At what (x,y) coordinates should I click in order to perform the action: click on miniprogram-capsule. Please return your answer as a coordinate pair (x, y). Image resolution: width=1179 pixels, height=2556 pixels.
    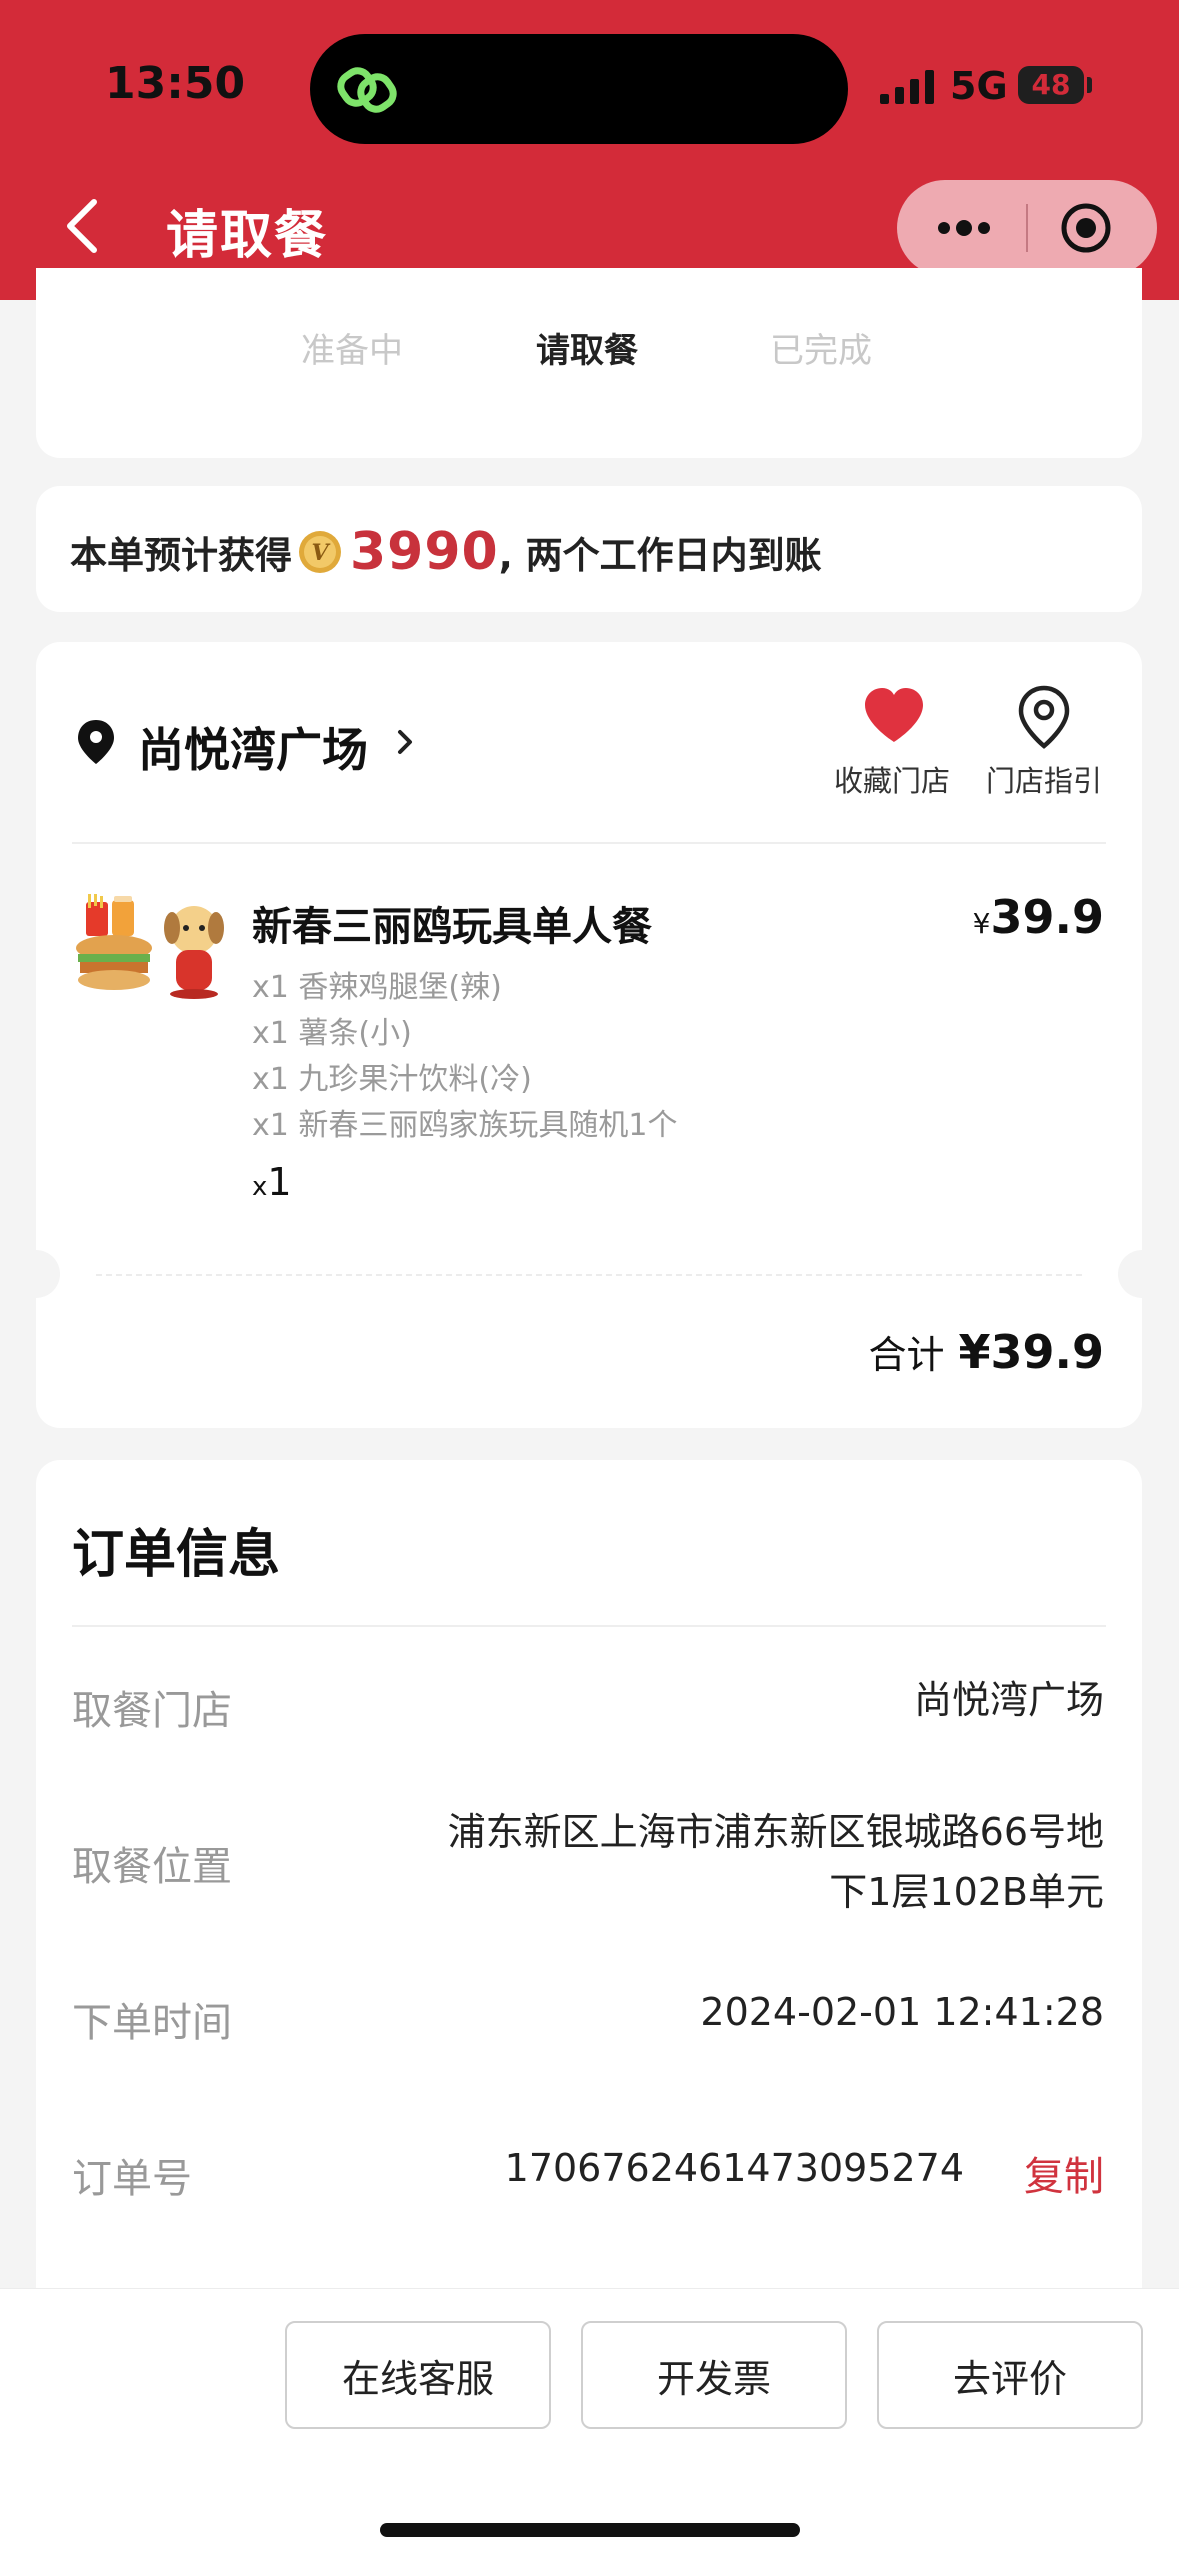
    Looking at the image, I should click on (1027, 228).